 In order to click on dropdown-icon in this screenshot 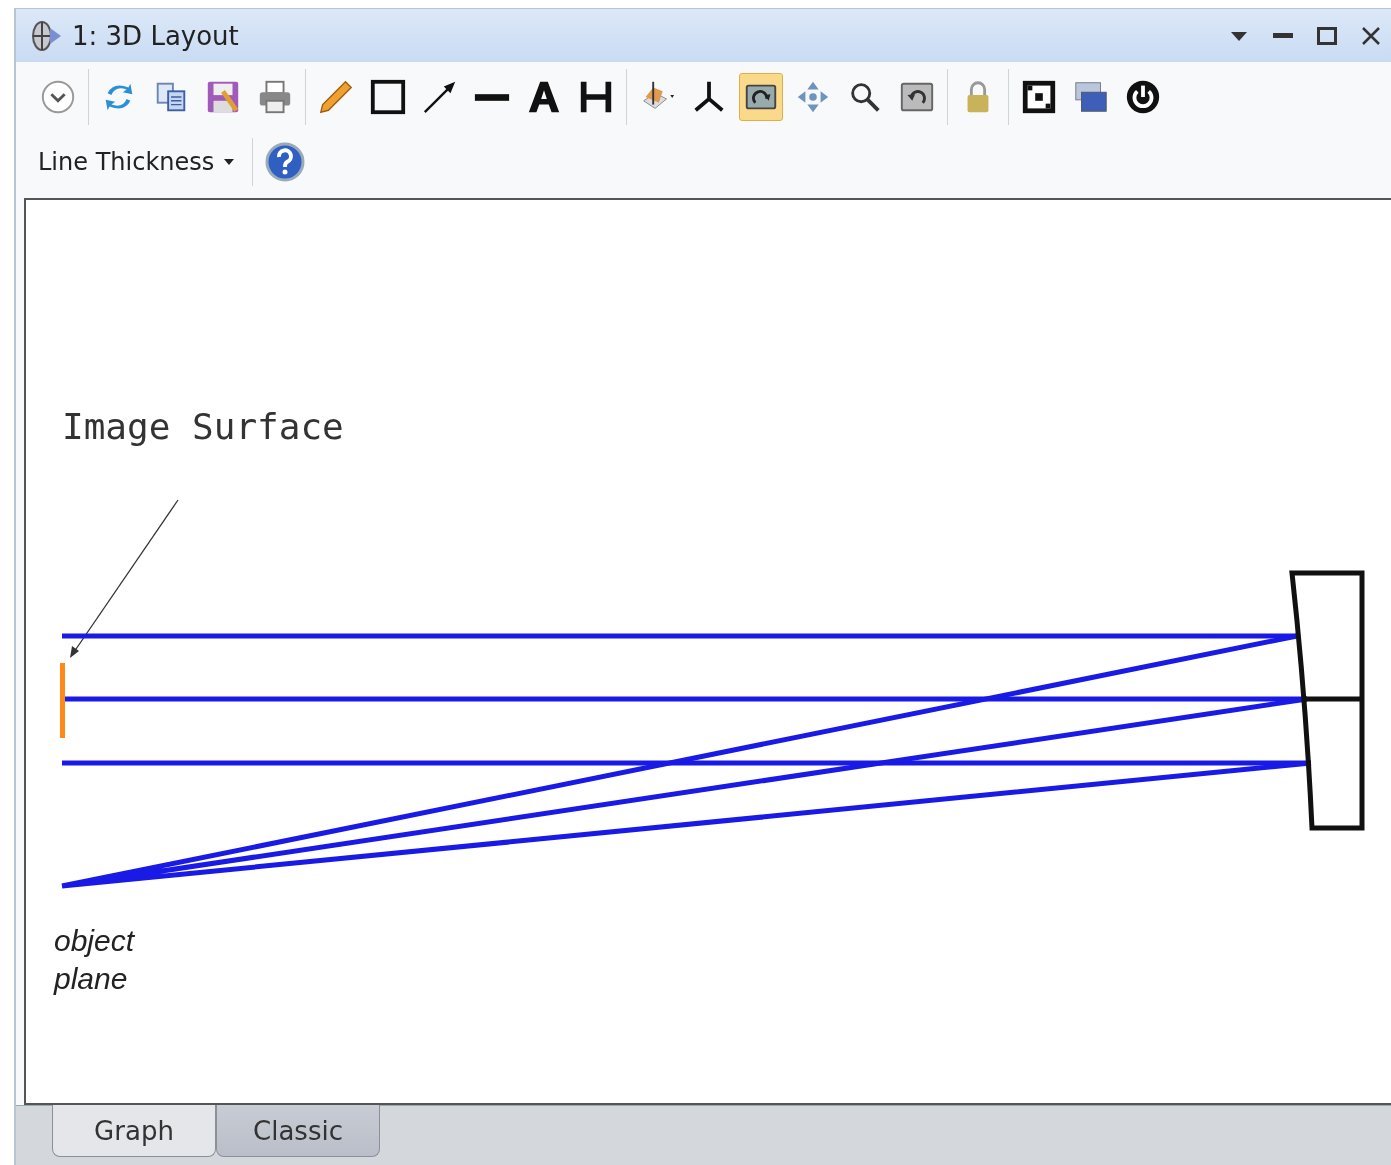, I will do `click(1239, 35)`.